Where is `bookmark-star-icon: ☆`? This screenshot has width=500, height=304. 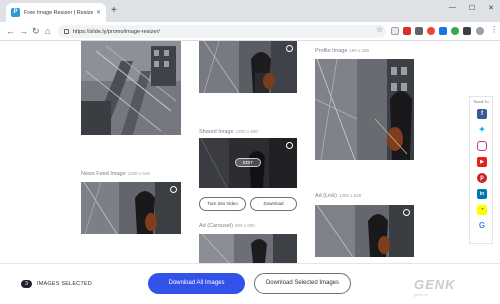
bookmark-star-icon: ☆ is located at coordinates (379, 29).